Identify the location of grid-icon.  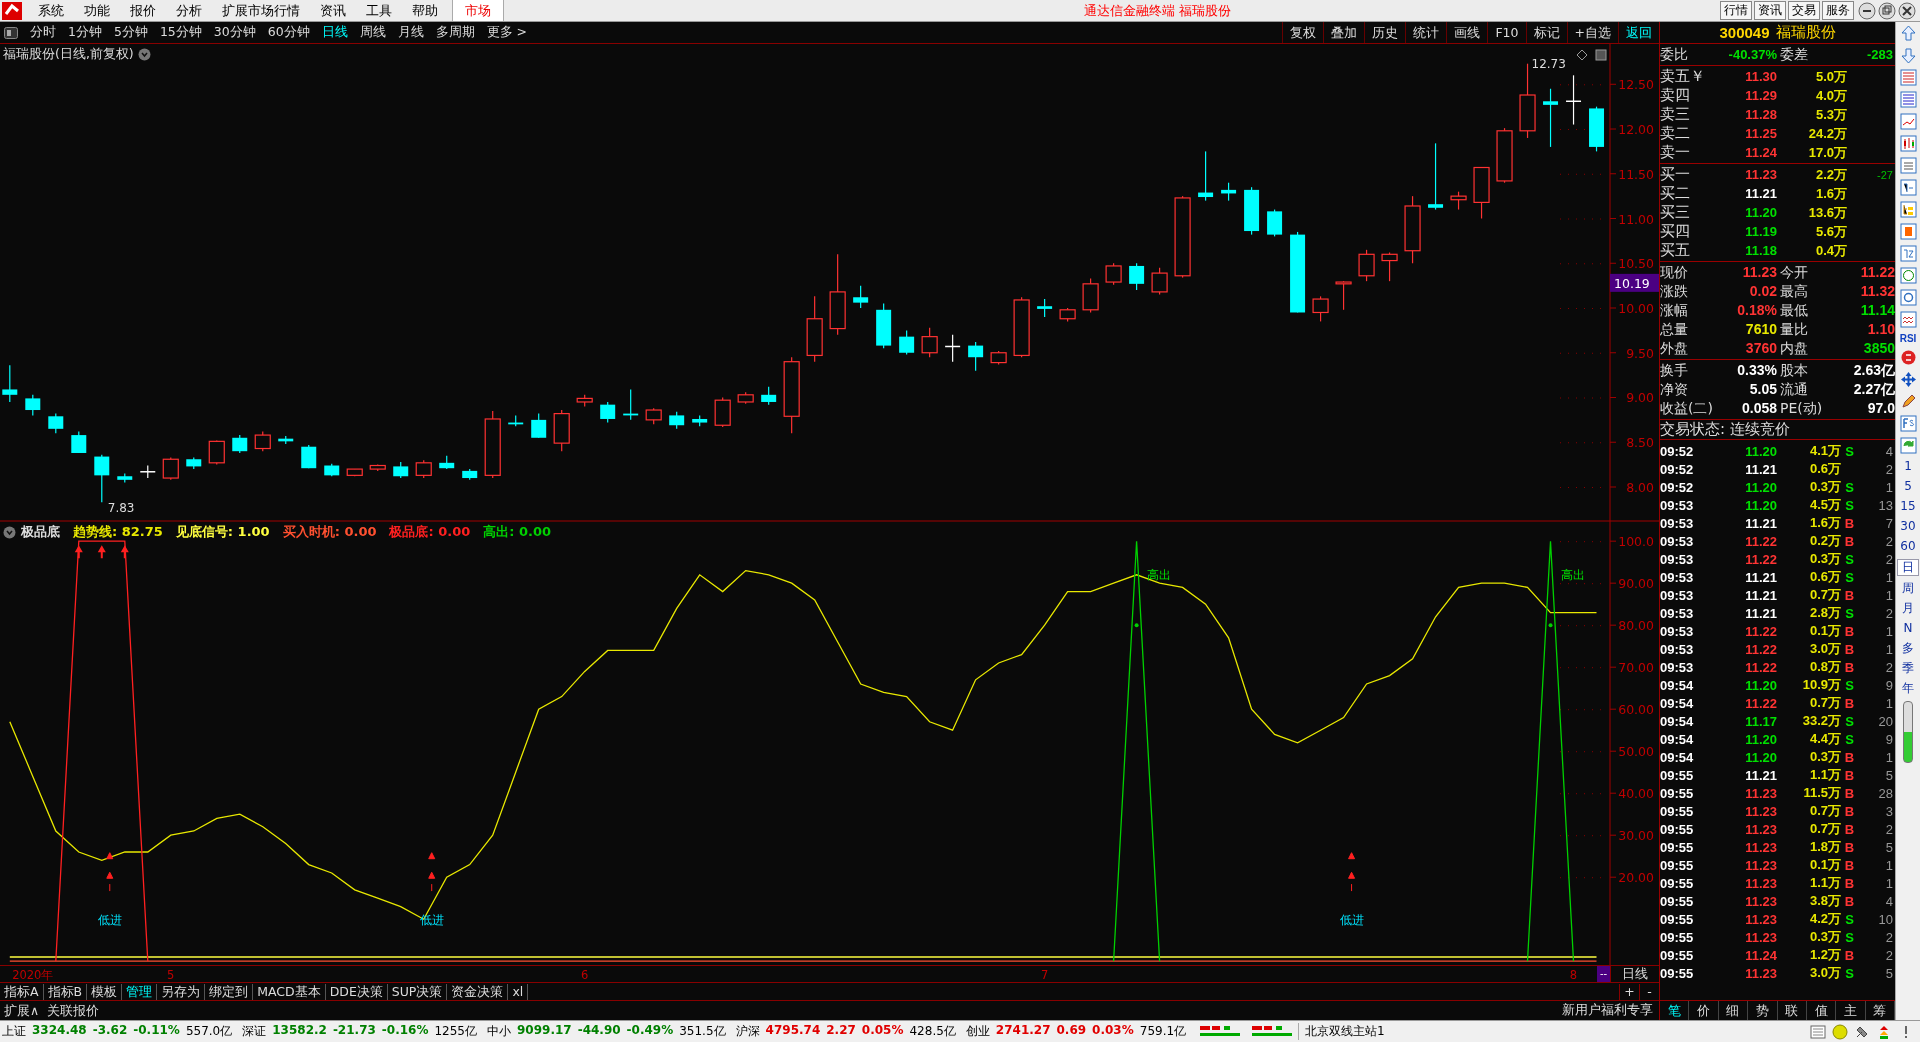
(1908, 99).